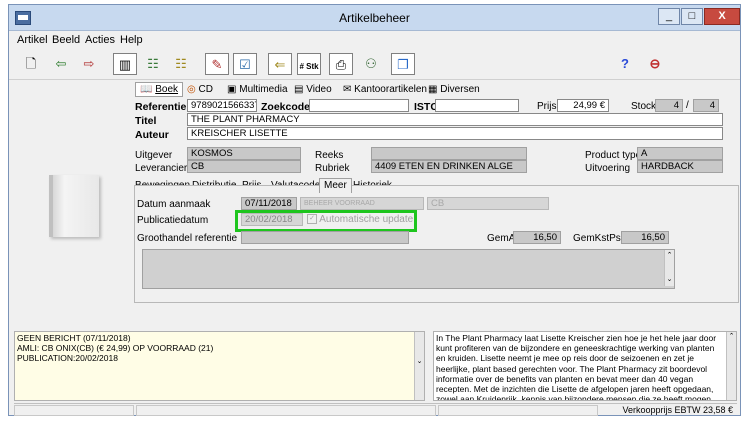 This screenshot has width=749, height=424. Describe the element at coordinates (583, 105) in the screenshot. I see `prijs-field: 24,99 €` at that location.